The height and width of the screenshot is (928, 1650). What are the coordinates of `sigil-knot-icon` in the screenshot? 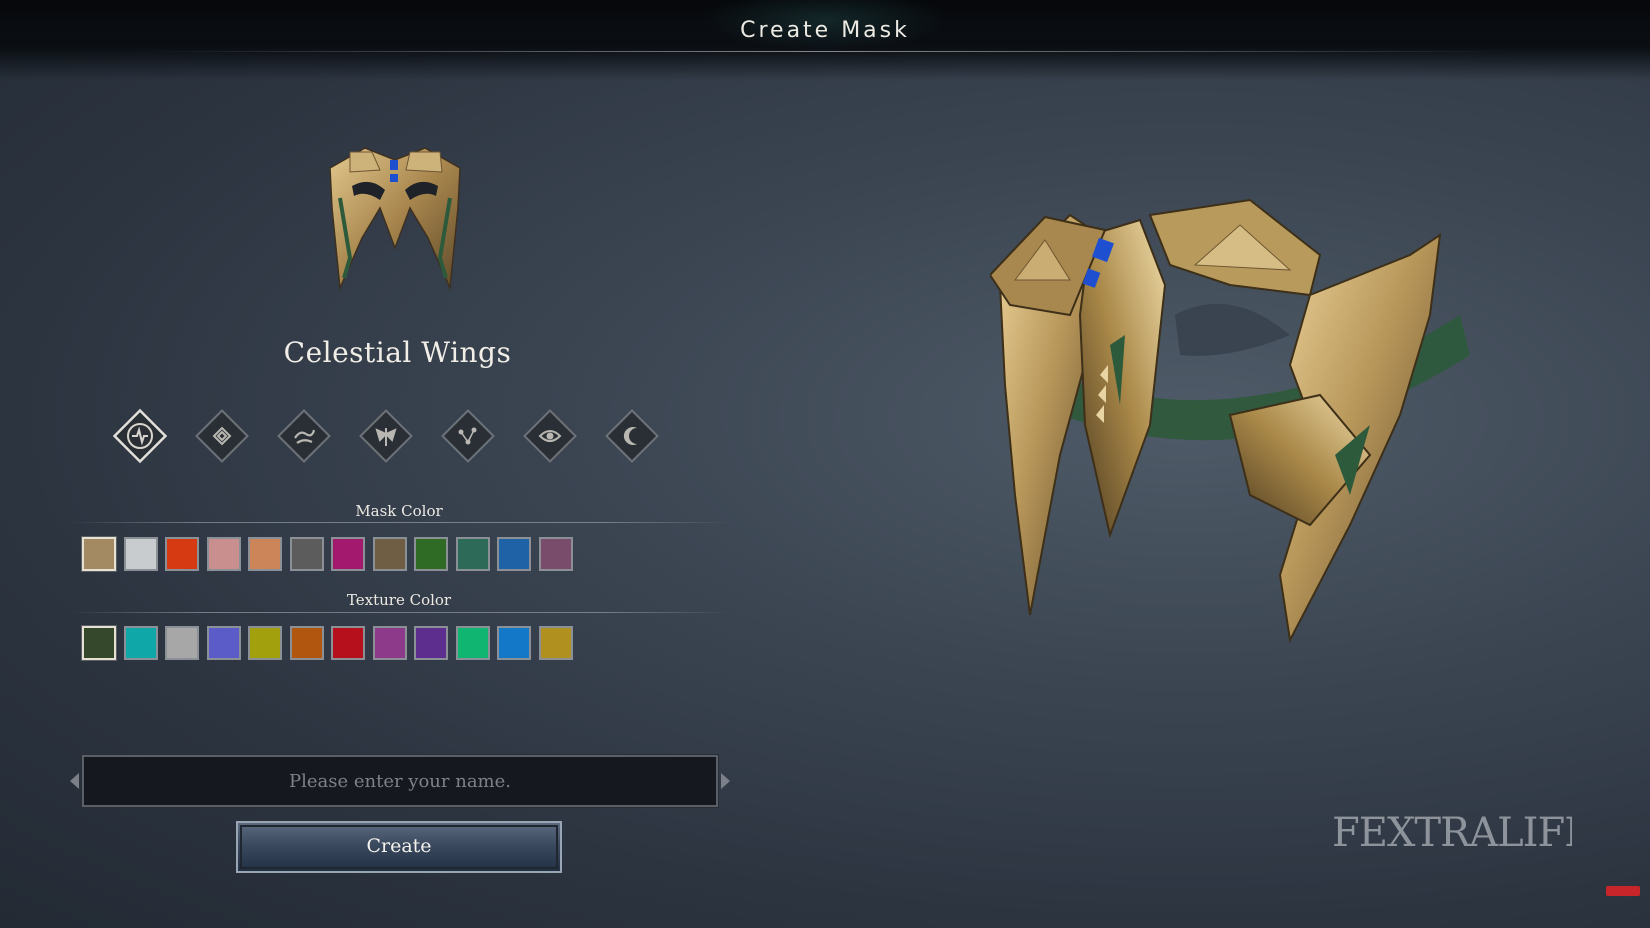 It's located at (222, 436).